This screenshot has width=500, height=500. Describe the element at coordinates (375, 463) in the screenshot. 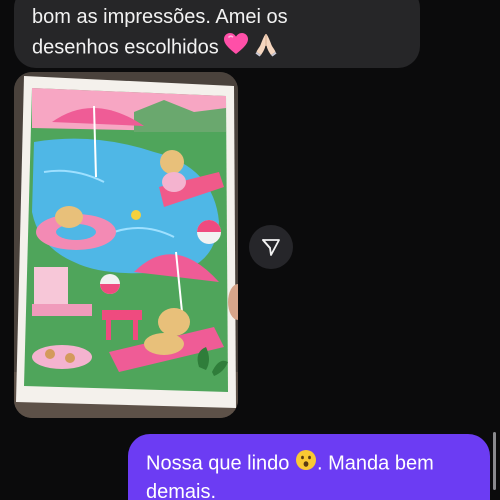

I see `outgoing-message-line-1-tail: . Manda bem` at that location.